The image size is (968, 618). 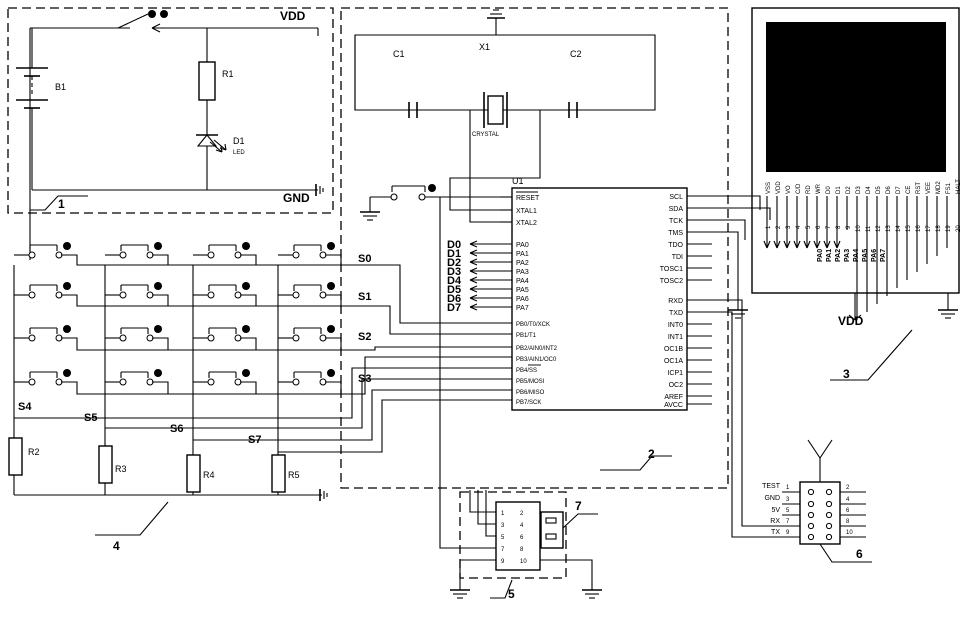 What do you see at coordinates (949, 228) in the screenshot?
I see `lcd-pin-num-19: 19` at bounding box center [949, 228].